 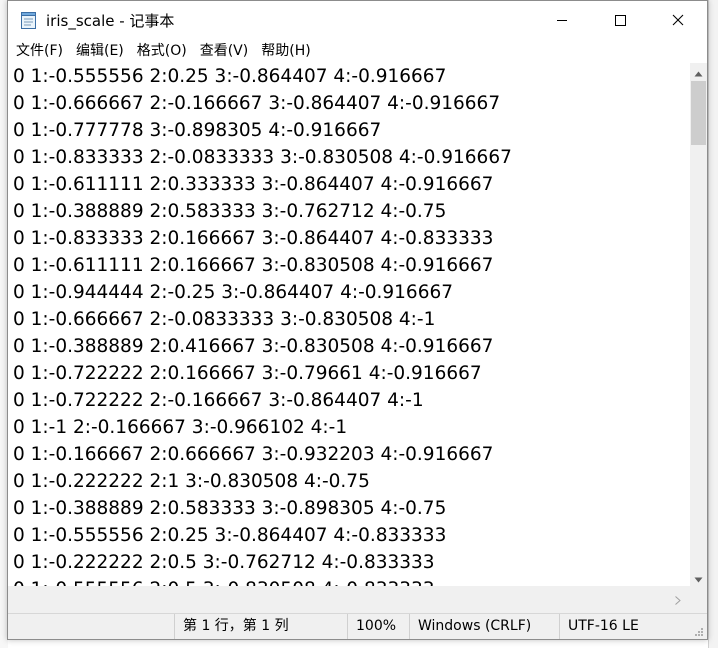 I want to click on close-button, so click(x=678, y=20).